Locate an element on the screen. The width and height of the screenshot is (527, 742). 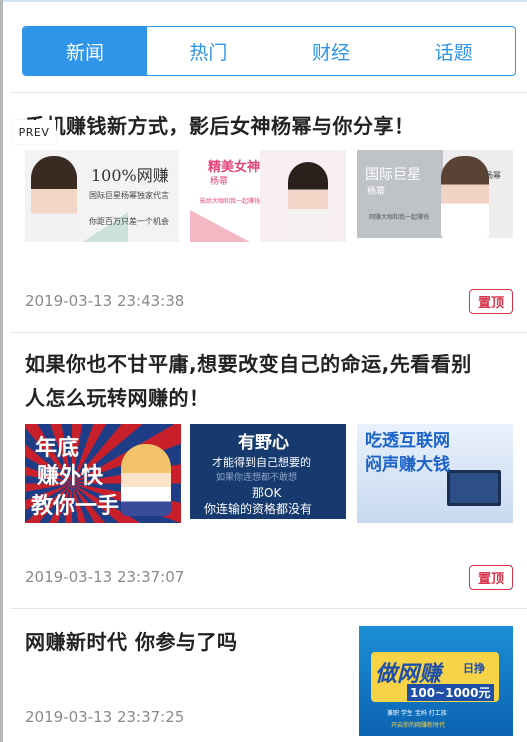
thumb-text: 教你一手 is located at coordinates (75, 506).